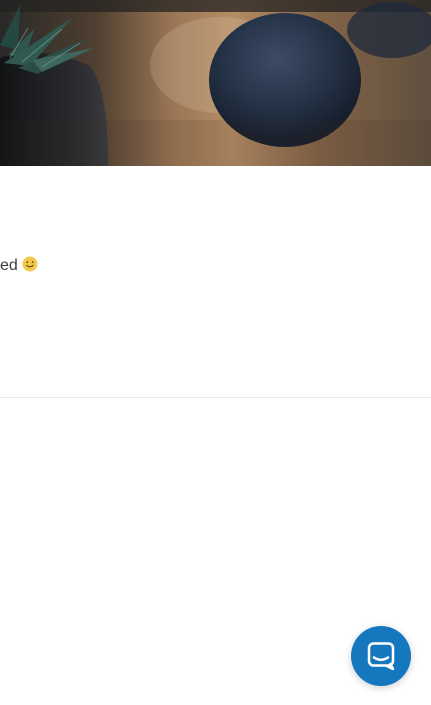 The width and height of the screenshot is (431, 705). I want to click on smile-icon, so click(30, 264).